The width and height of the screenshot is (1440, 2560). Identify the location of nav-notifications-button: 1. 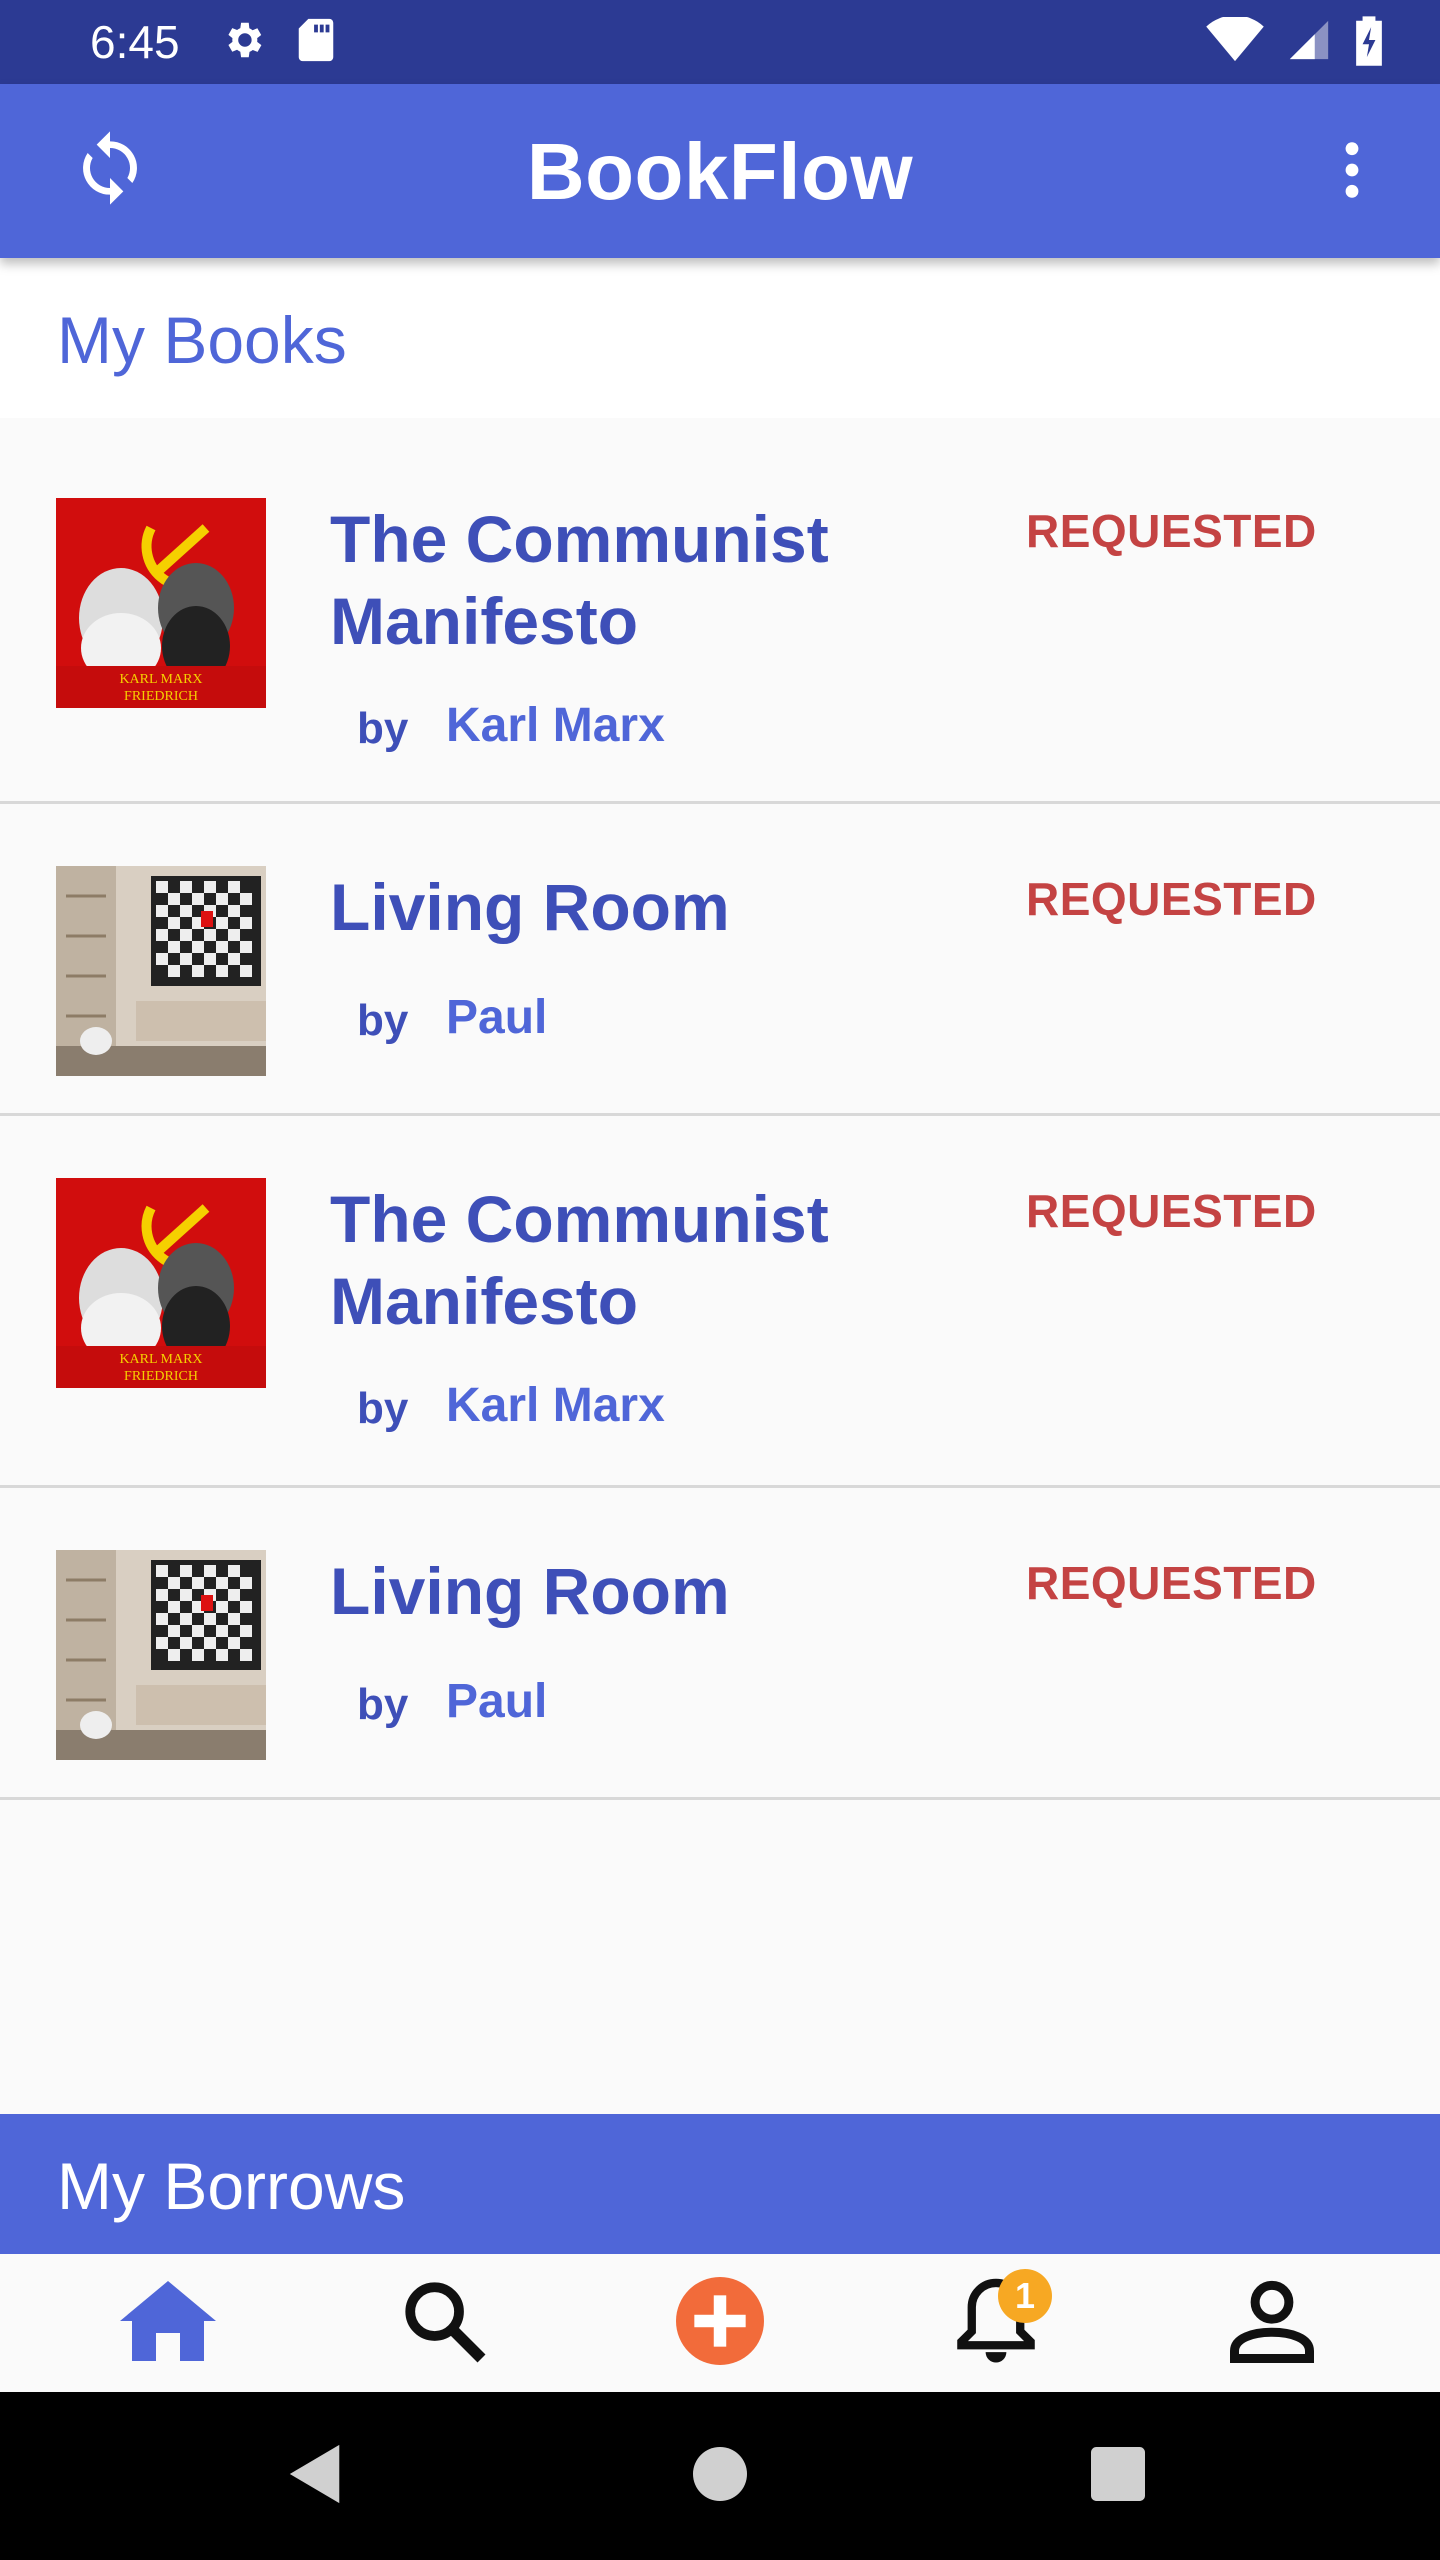
(996, 2323).